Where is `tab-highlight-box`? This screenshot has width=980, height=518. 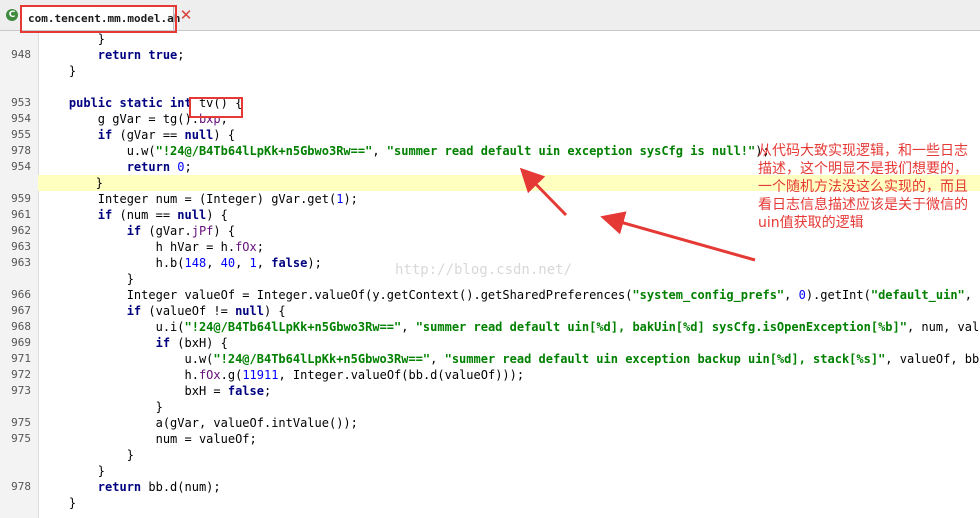
tab-highlight-box is located at coordinates (98, 19).